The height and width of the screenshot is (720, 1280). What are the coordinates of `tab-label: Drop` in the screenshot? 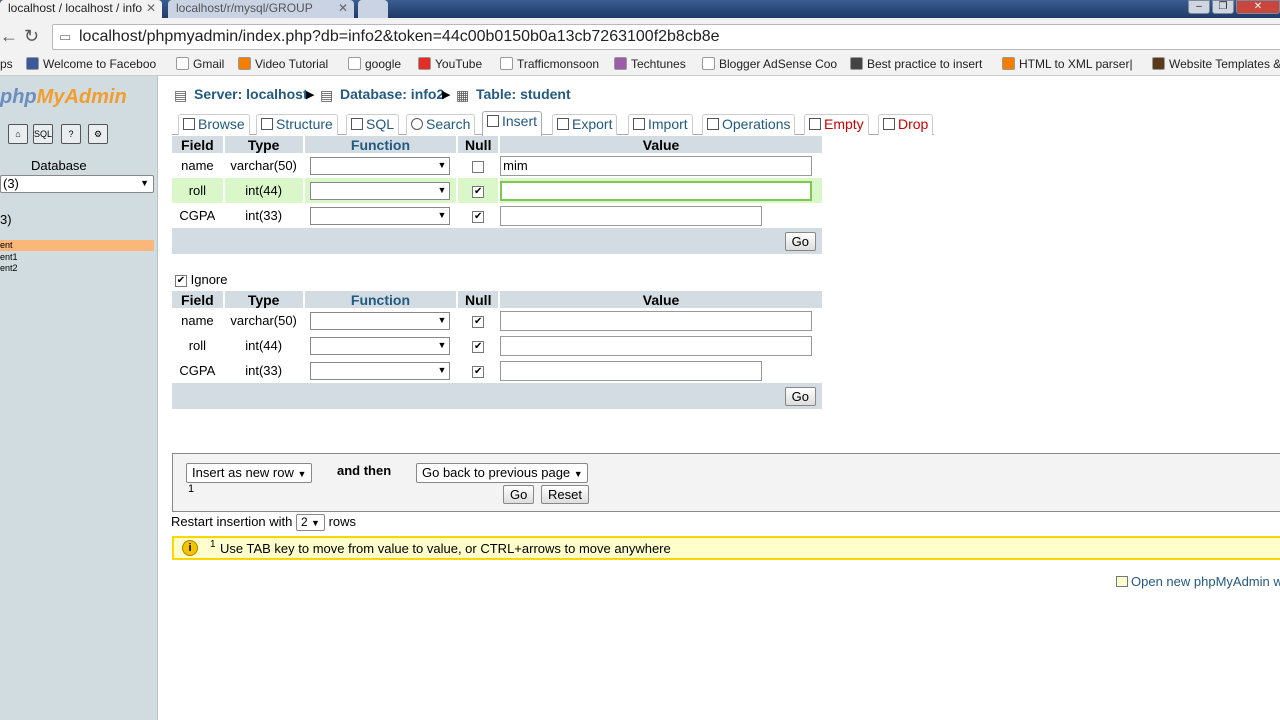 It's located at (913, 124).